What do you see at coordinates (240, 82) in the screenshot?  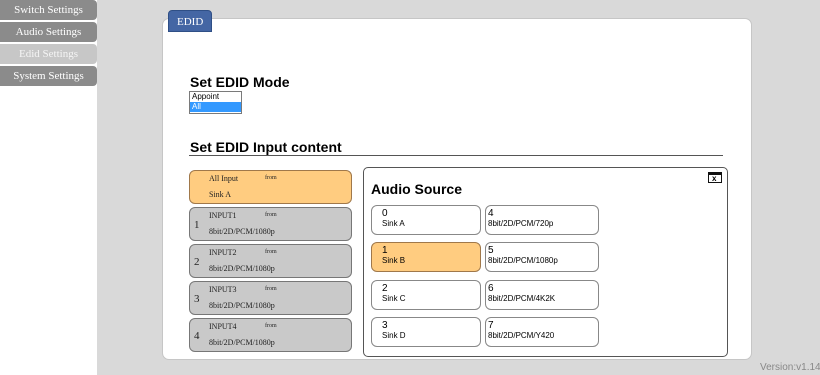 I see `edid-mode-heading: Set EDID Mode` at bounding box center [240, 82].